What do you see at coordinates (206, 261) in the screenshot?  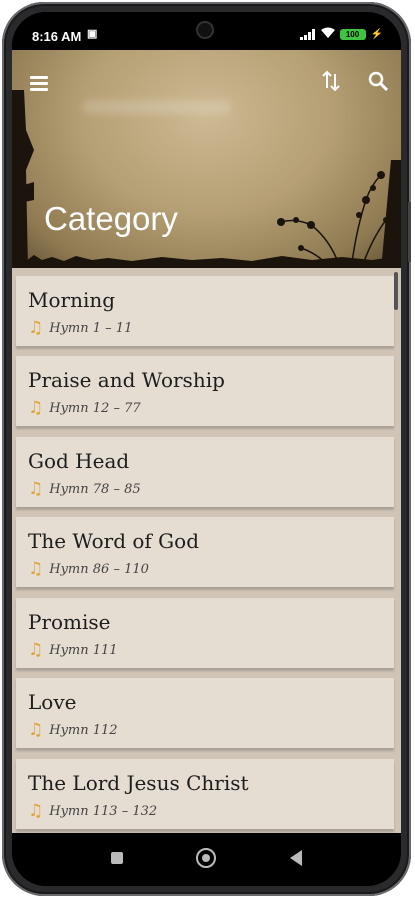 I see `grass-silhouette` at bounding box center [206, 261].